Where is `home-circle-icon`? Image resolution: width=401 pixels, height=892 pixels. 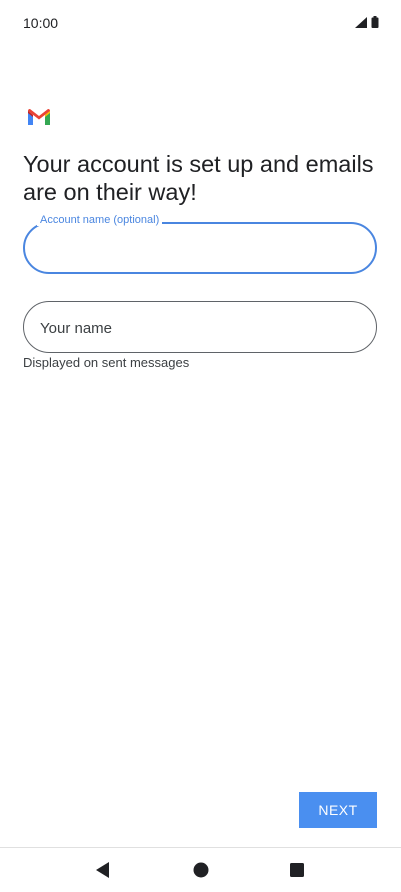 home-circle-icon is located at coordinates (201, 870).